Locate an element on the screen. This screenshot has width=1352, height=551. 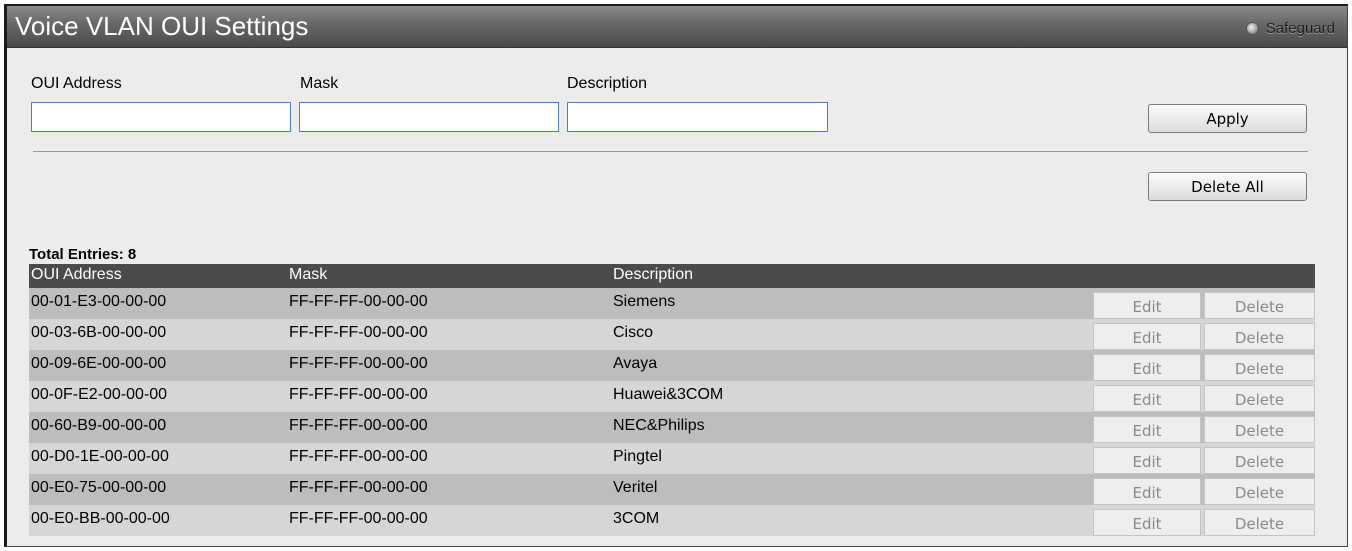
safeguard-label: Safeguard is located at coordinates (1300, 28).